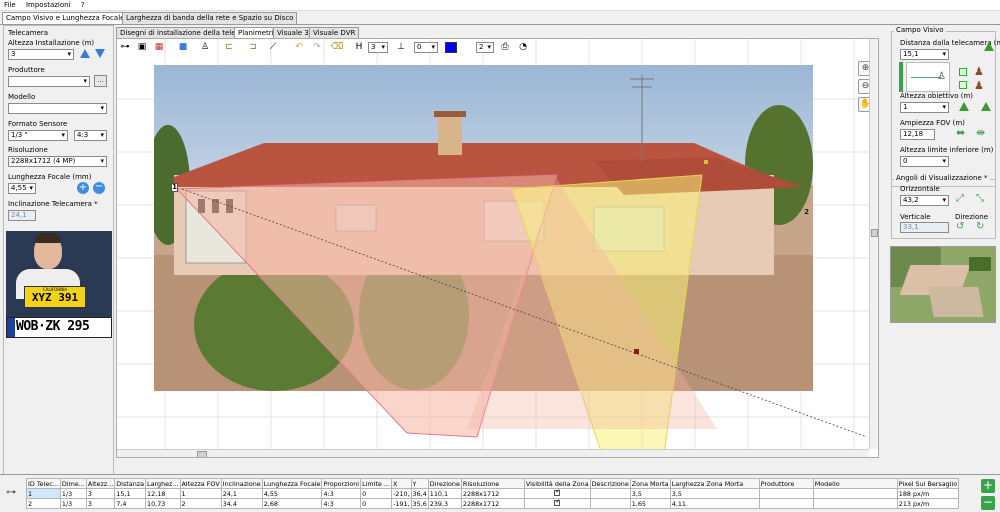  Describe the element at coordinates (142, 47) in the screenshot. I see `image-tool-icon: ▣` at that location.